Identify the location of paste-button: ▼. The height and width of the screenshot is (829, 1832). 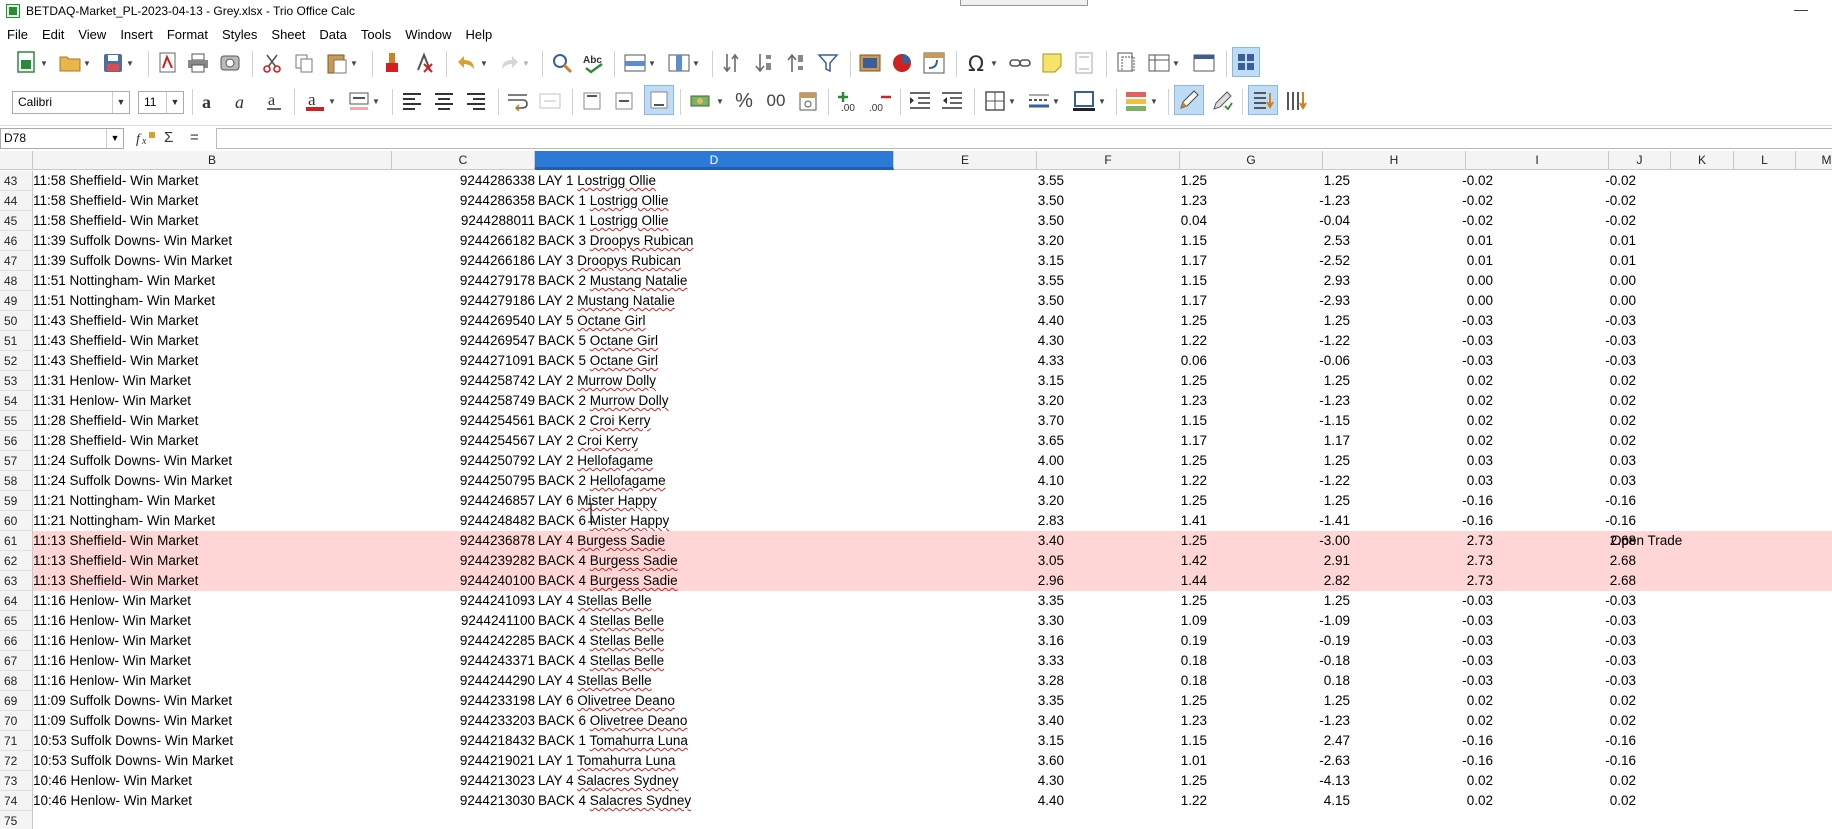
(342, 63).